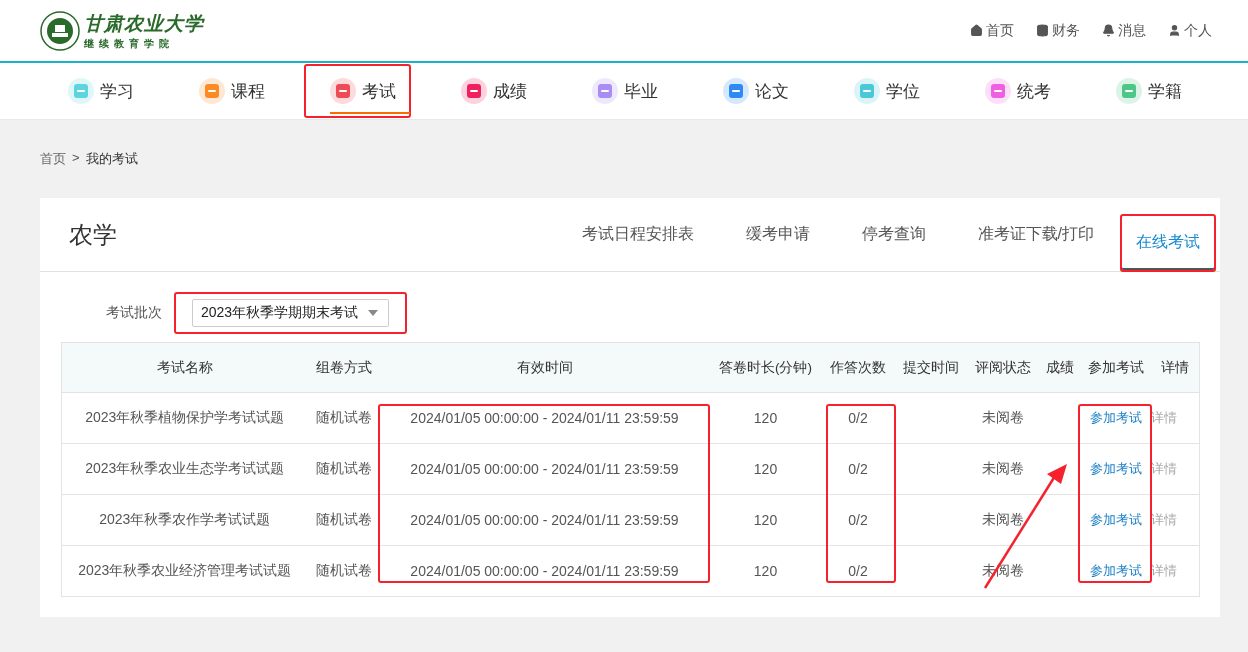 This screenshot has width=1248, height=652. What do you see at coordinates (992, 30) in the screenshot?
I see `top-link: 首页` at bounding box center [992, 30].